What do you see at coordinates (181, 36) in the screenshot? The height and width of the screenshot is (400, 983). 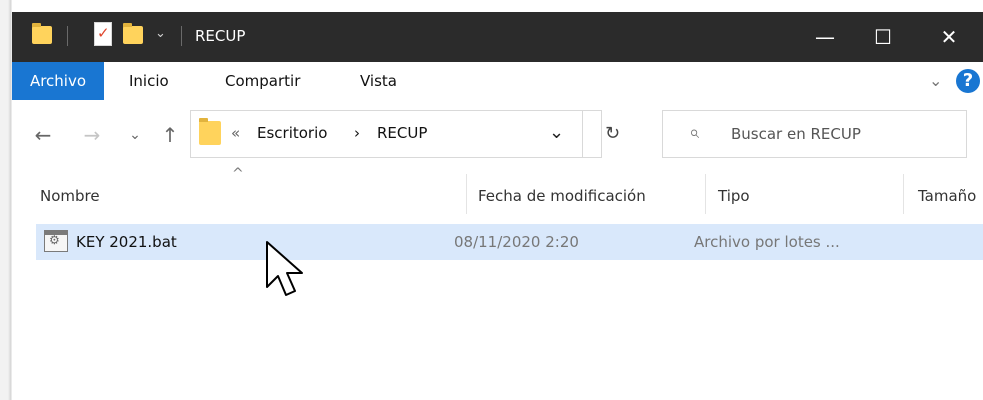 I see `title-separator` at bounding box center [181, 36].